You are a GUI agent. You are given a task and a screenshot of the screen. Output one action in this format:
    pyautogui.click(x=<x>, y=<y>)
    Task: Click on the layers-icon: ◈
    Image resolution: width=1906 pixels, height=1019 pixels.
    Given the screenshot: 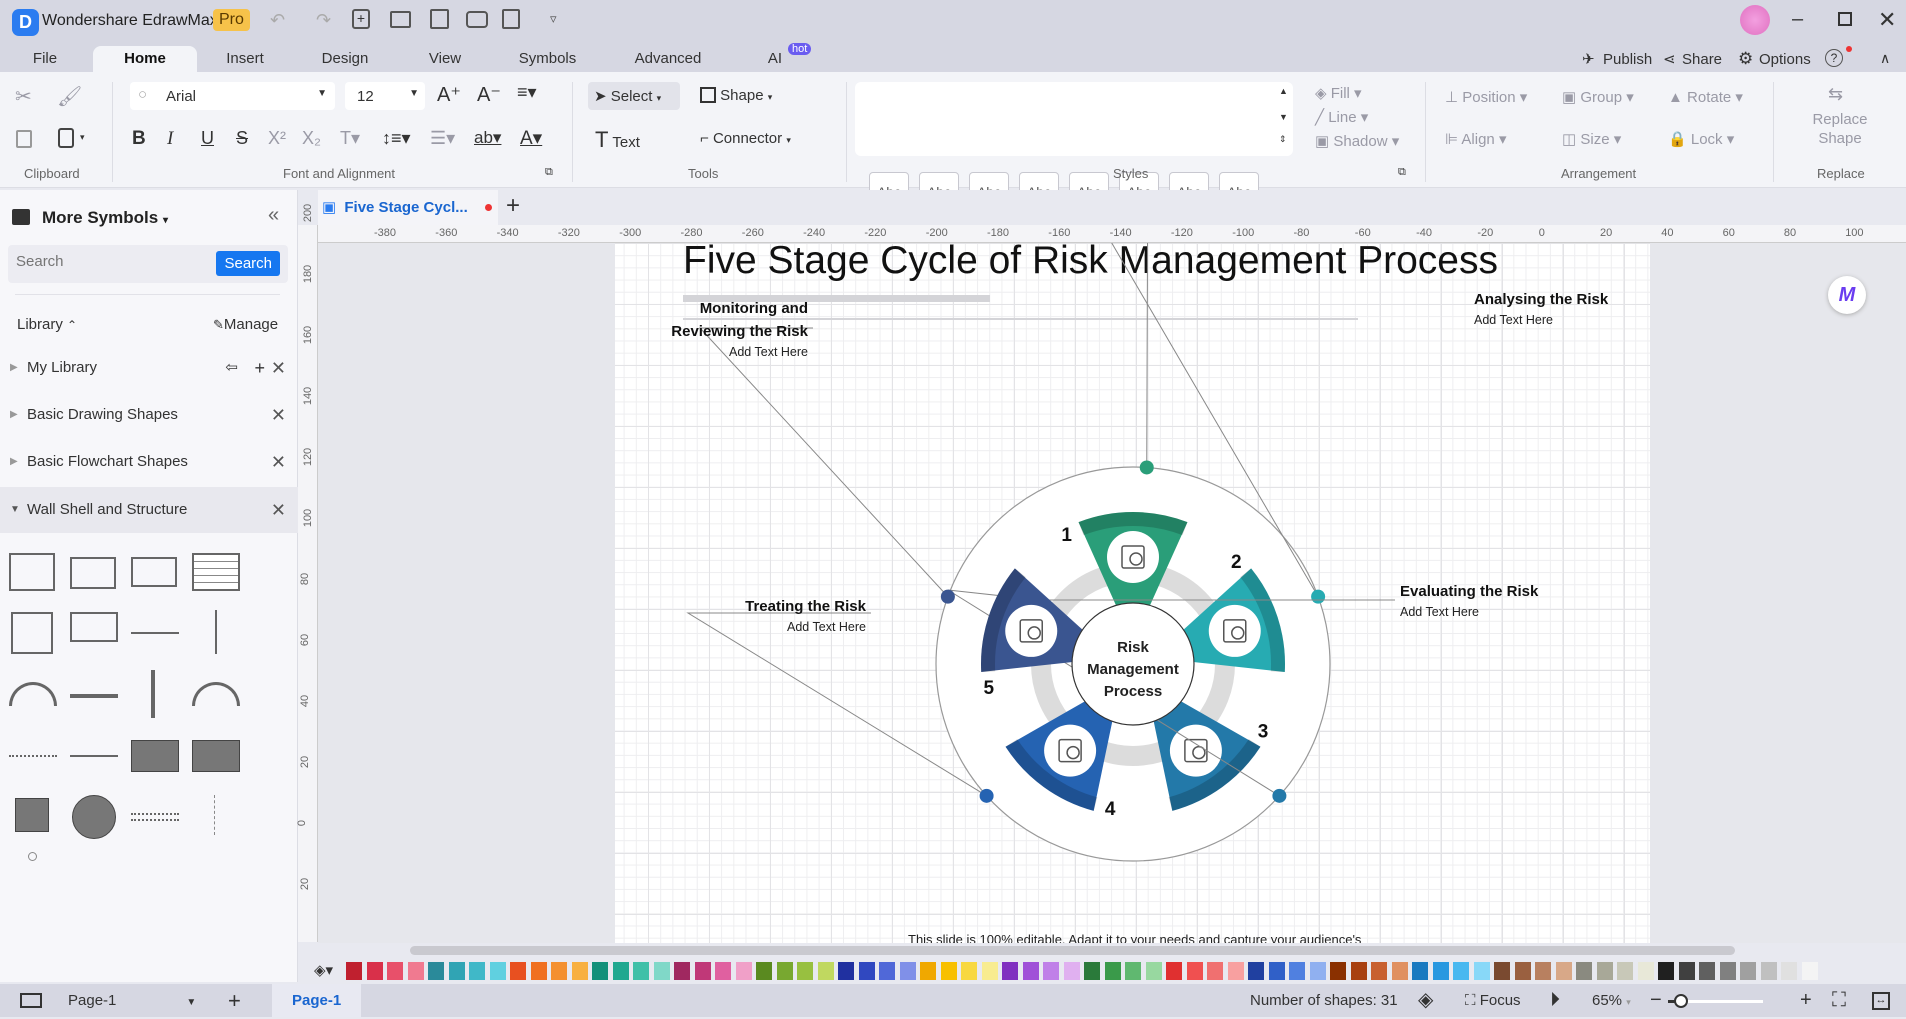 What is the action you would take?
    pyautogui.click(x=1425, y=1000)
    